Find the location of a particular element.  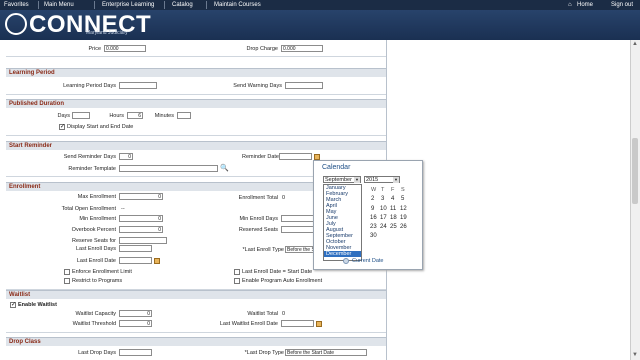

calendar-day: 11 is located at coordinates (393, 209).